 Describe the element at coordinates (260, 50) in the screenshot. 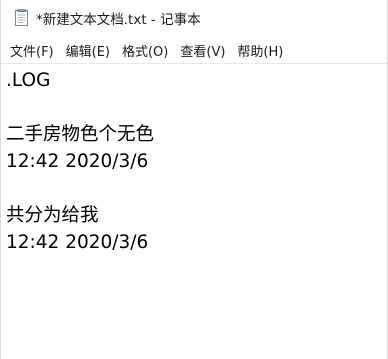

I see `menu-help: 帮助(H)` at that location.